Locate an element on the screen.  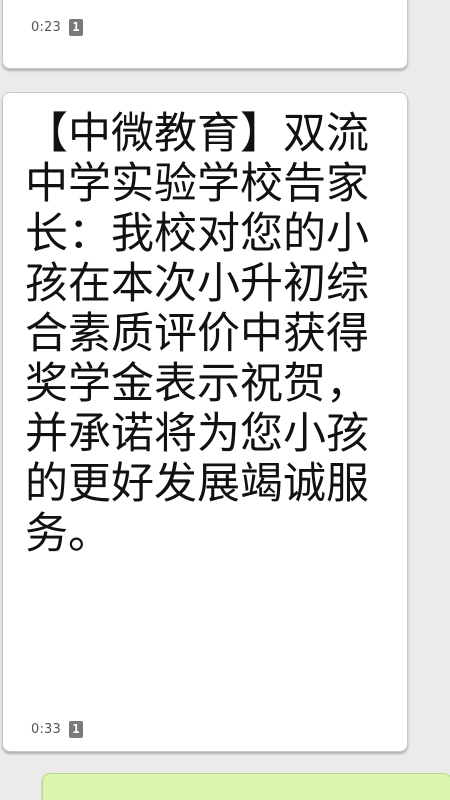
message-meta: 0:33 1 is located at coordinates (57, 729).